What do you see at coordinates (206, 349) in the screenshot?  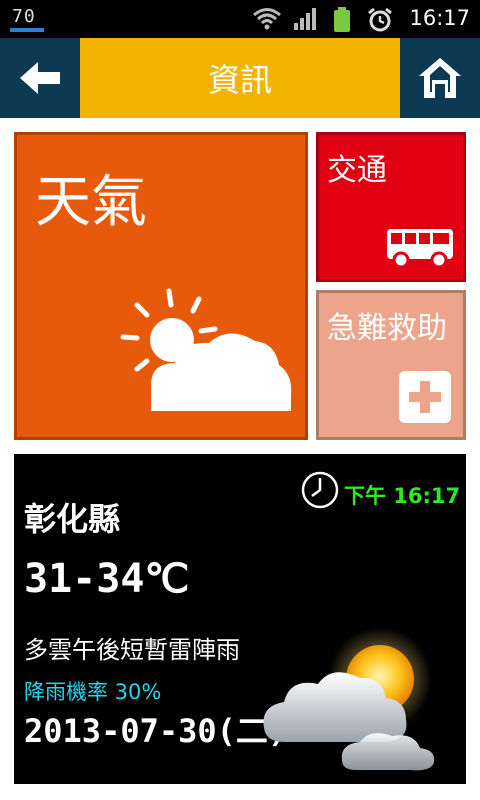 I see `sun-cloud-icon` at bounding box center [206, 349].